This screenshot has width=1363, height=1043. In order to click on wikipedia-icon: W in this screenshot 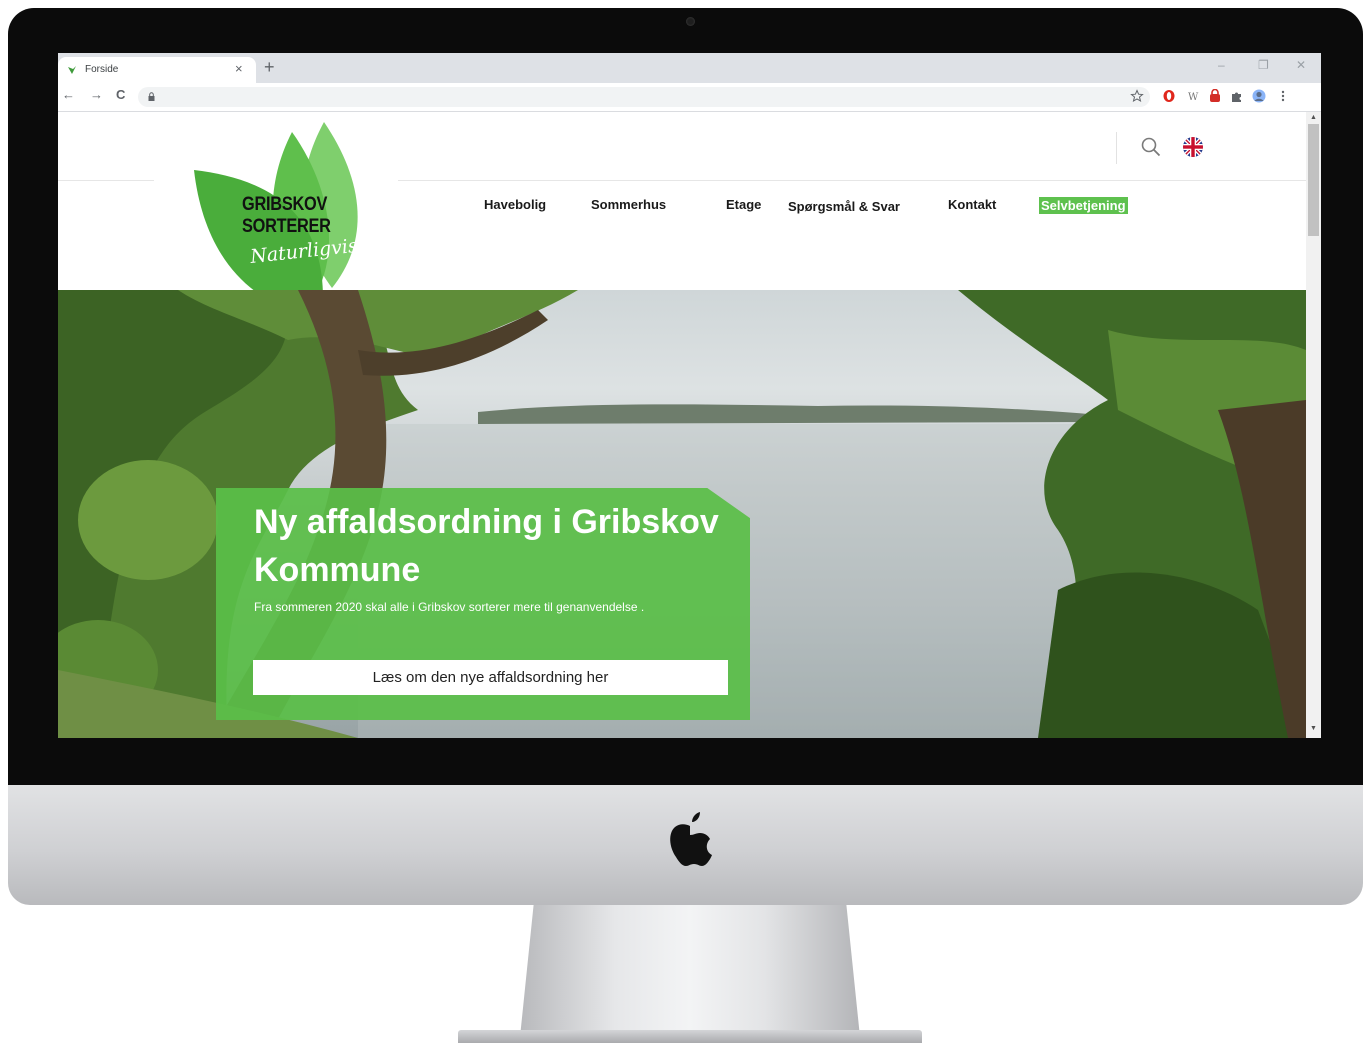, I will do `click(1193, 96)`.